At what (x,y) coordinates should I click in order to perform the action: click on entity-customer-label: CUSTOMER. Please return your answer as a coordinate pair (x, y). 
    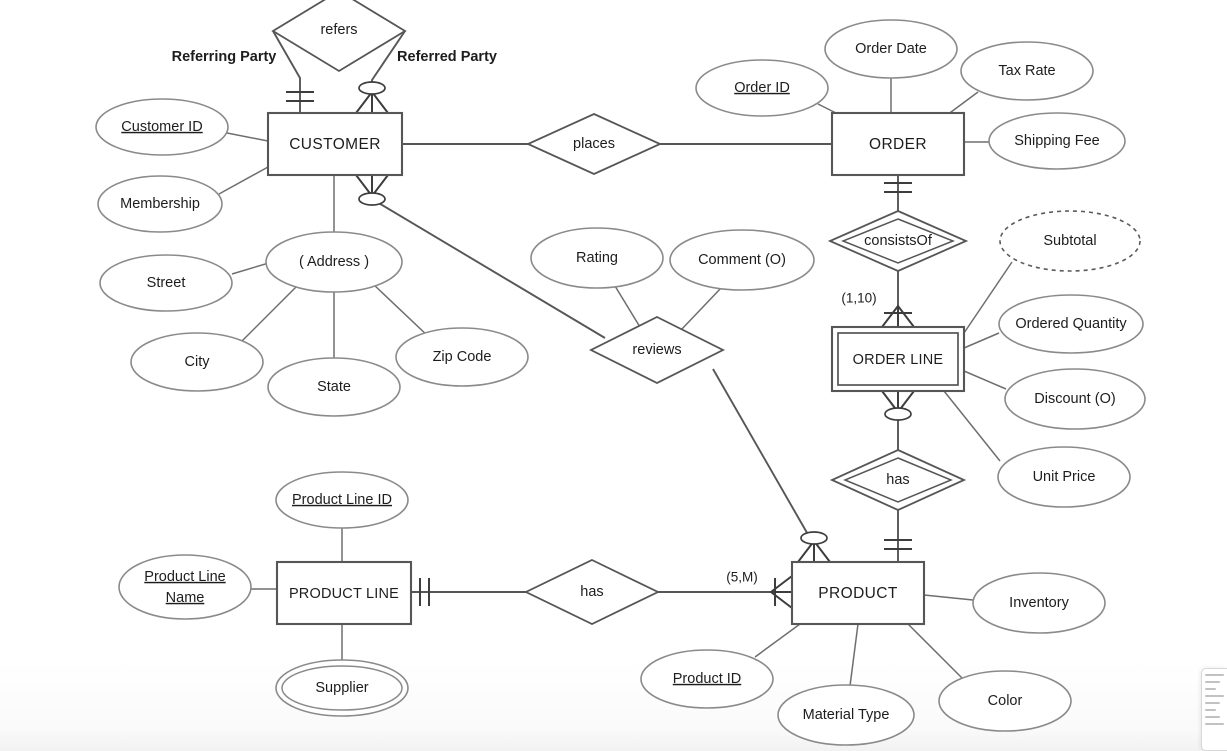
    Looking at the image, I should click on (335, 144).